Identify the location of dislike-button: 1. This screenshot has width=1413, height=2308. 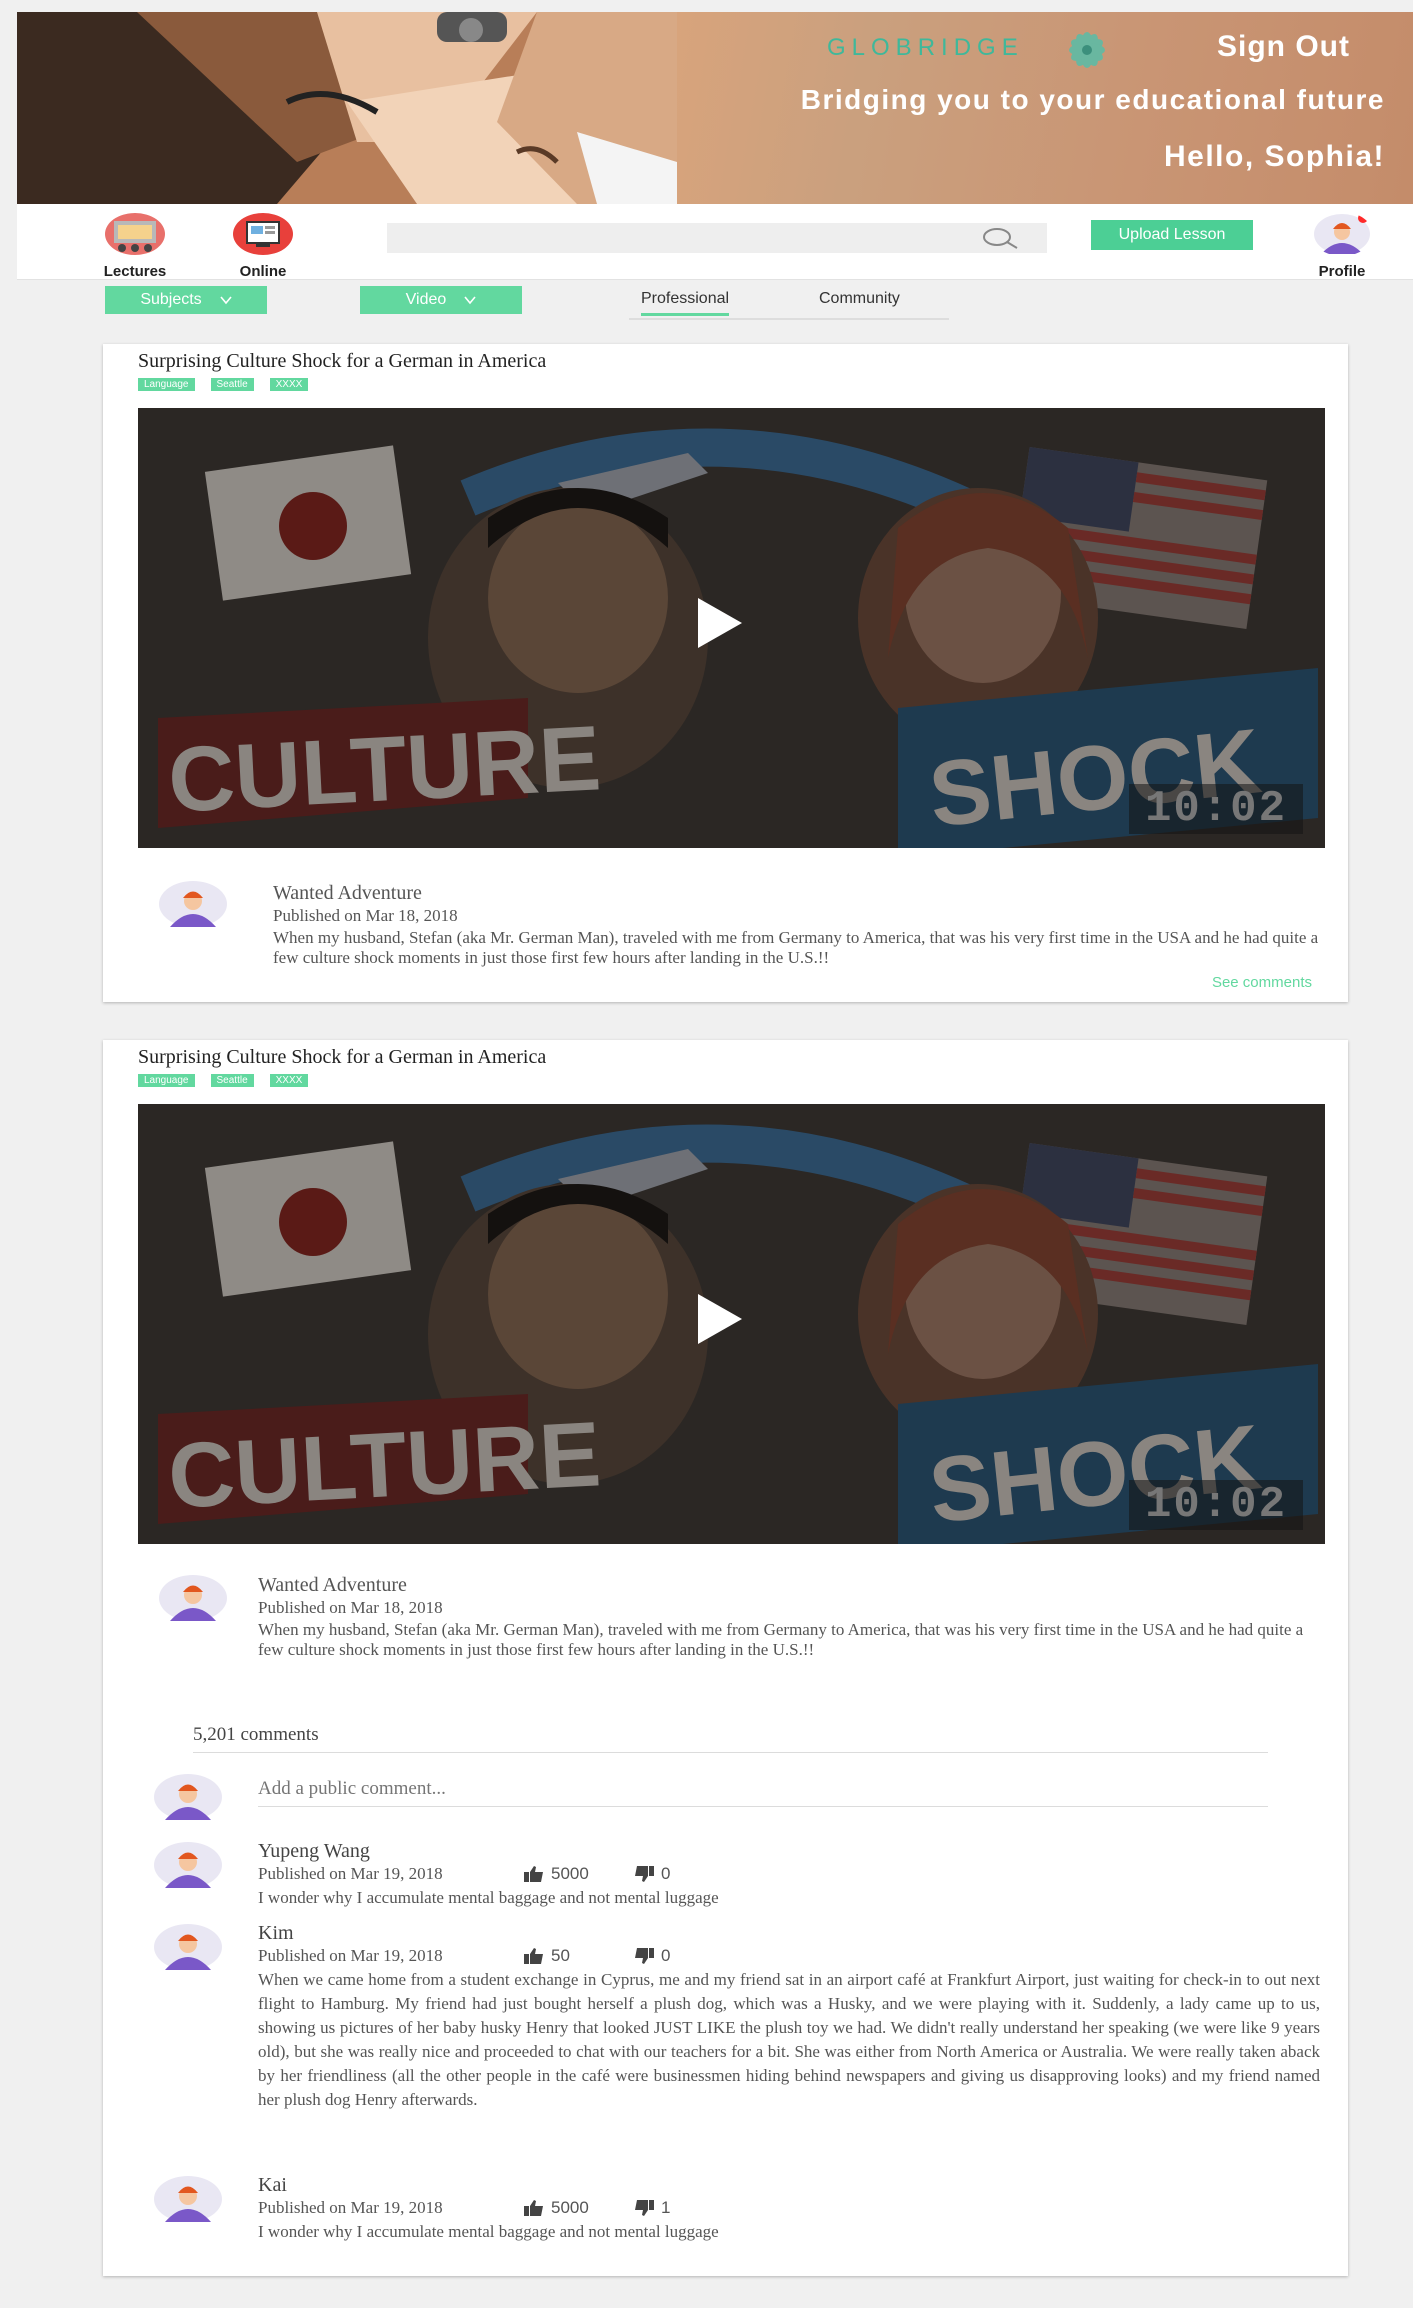
(651, 2208).